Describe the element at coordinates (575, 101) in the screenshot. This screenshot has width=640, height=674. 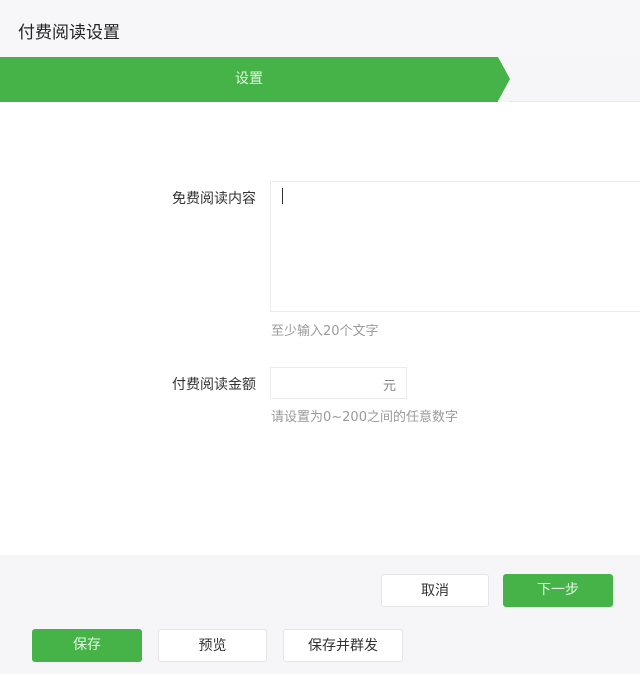
I see `step-divider` at that location.